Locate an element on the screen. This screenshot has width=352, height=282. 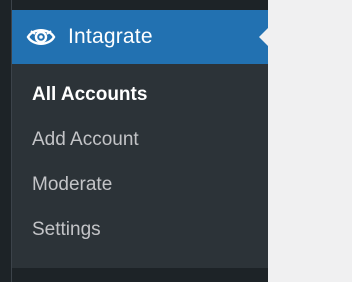
submenu-item-settings: Settings is located at coordinates (140, 229).